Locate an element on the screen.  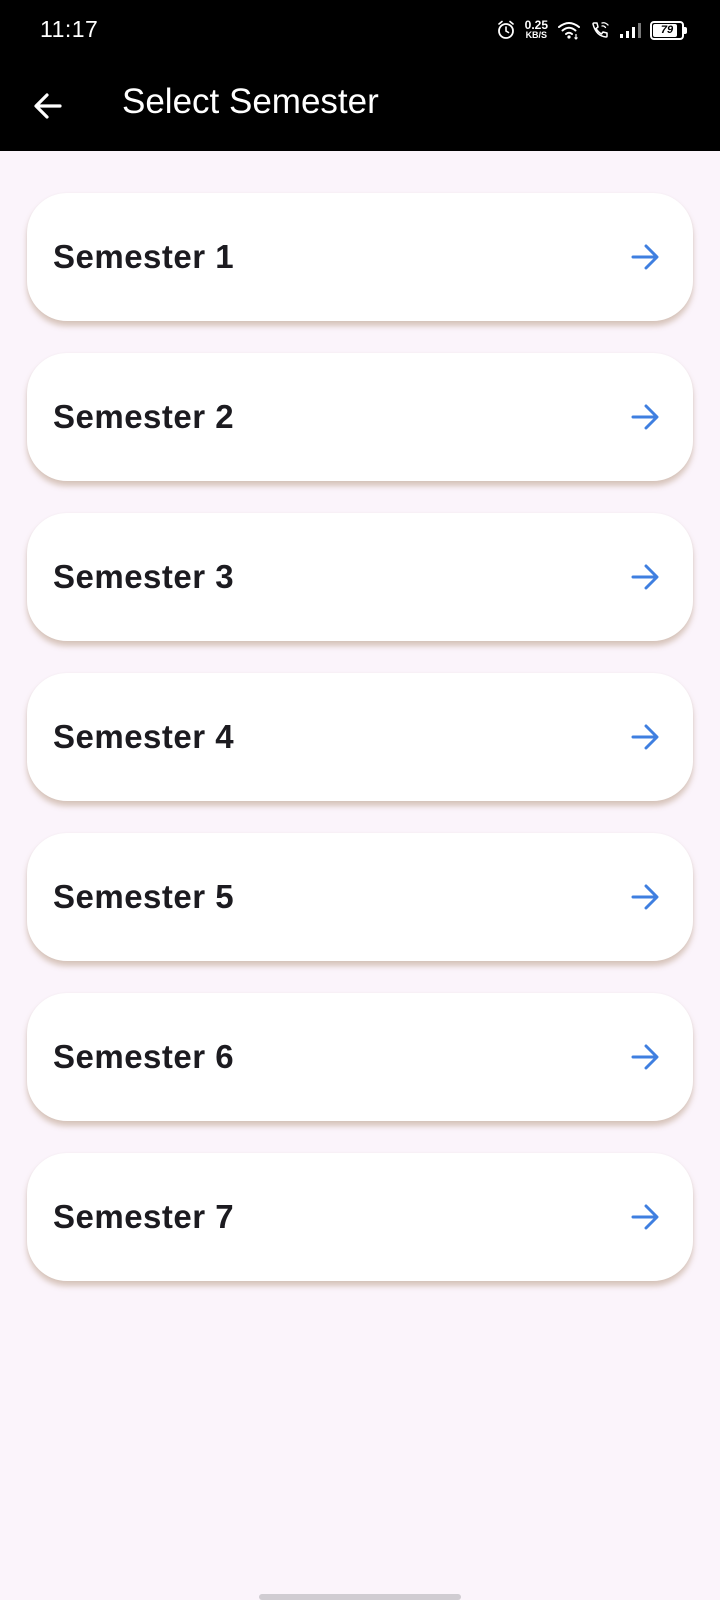
net-speed-unit: KB/S is located at coordinates (536, 35).